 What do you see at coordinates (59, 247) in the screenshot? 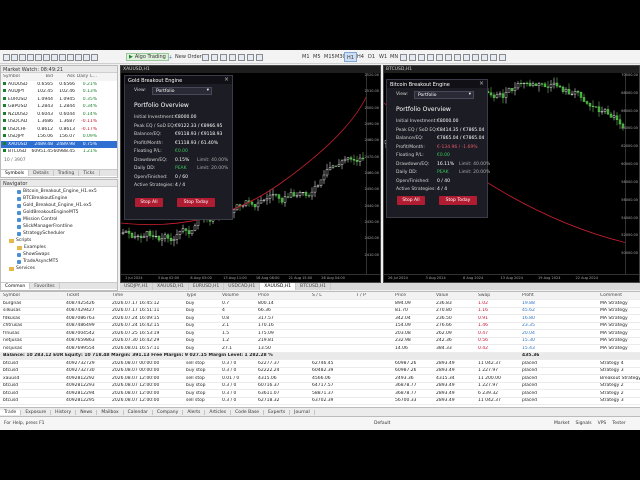
I see `navigator-item: Examples` at bounding box center [59, 247].